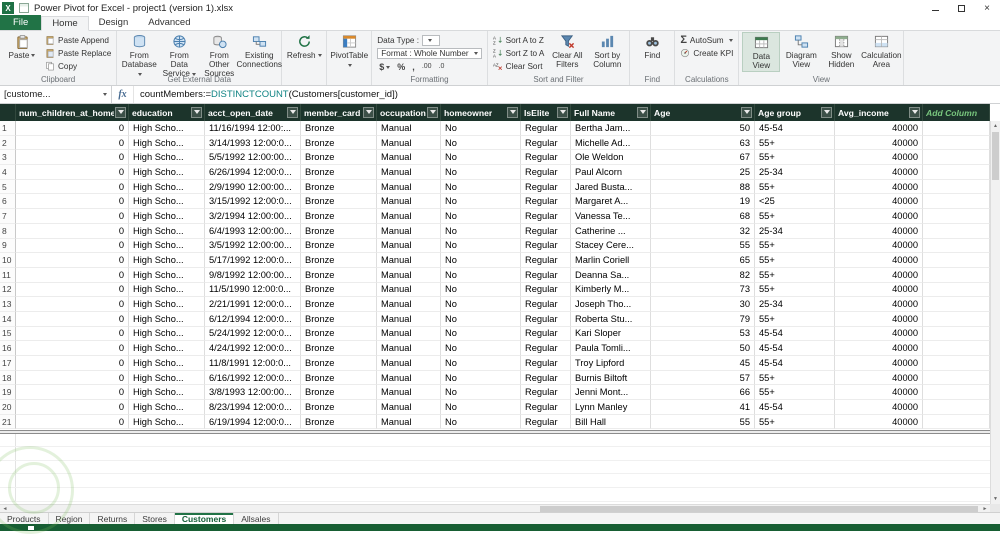  What do you see at coordinates (256, 518) in the screenshot?
I see `sheet-tab-allsales: Allsales` at bounding box center [256, 518].